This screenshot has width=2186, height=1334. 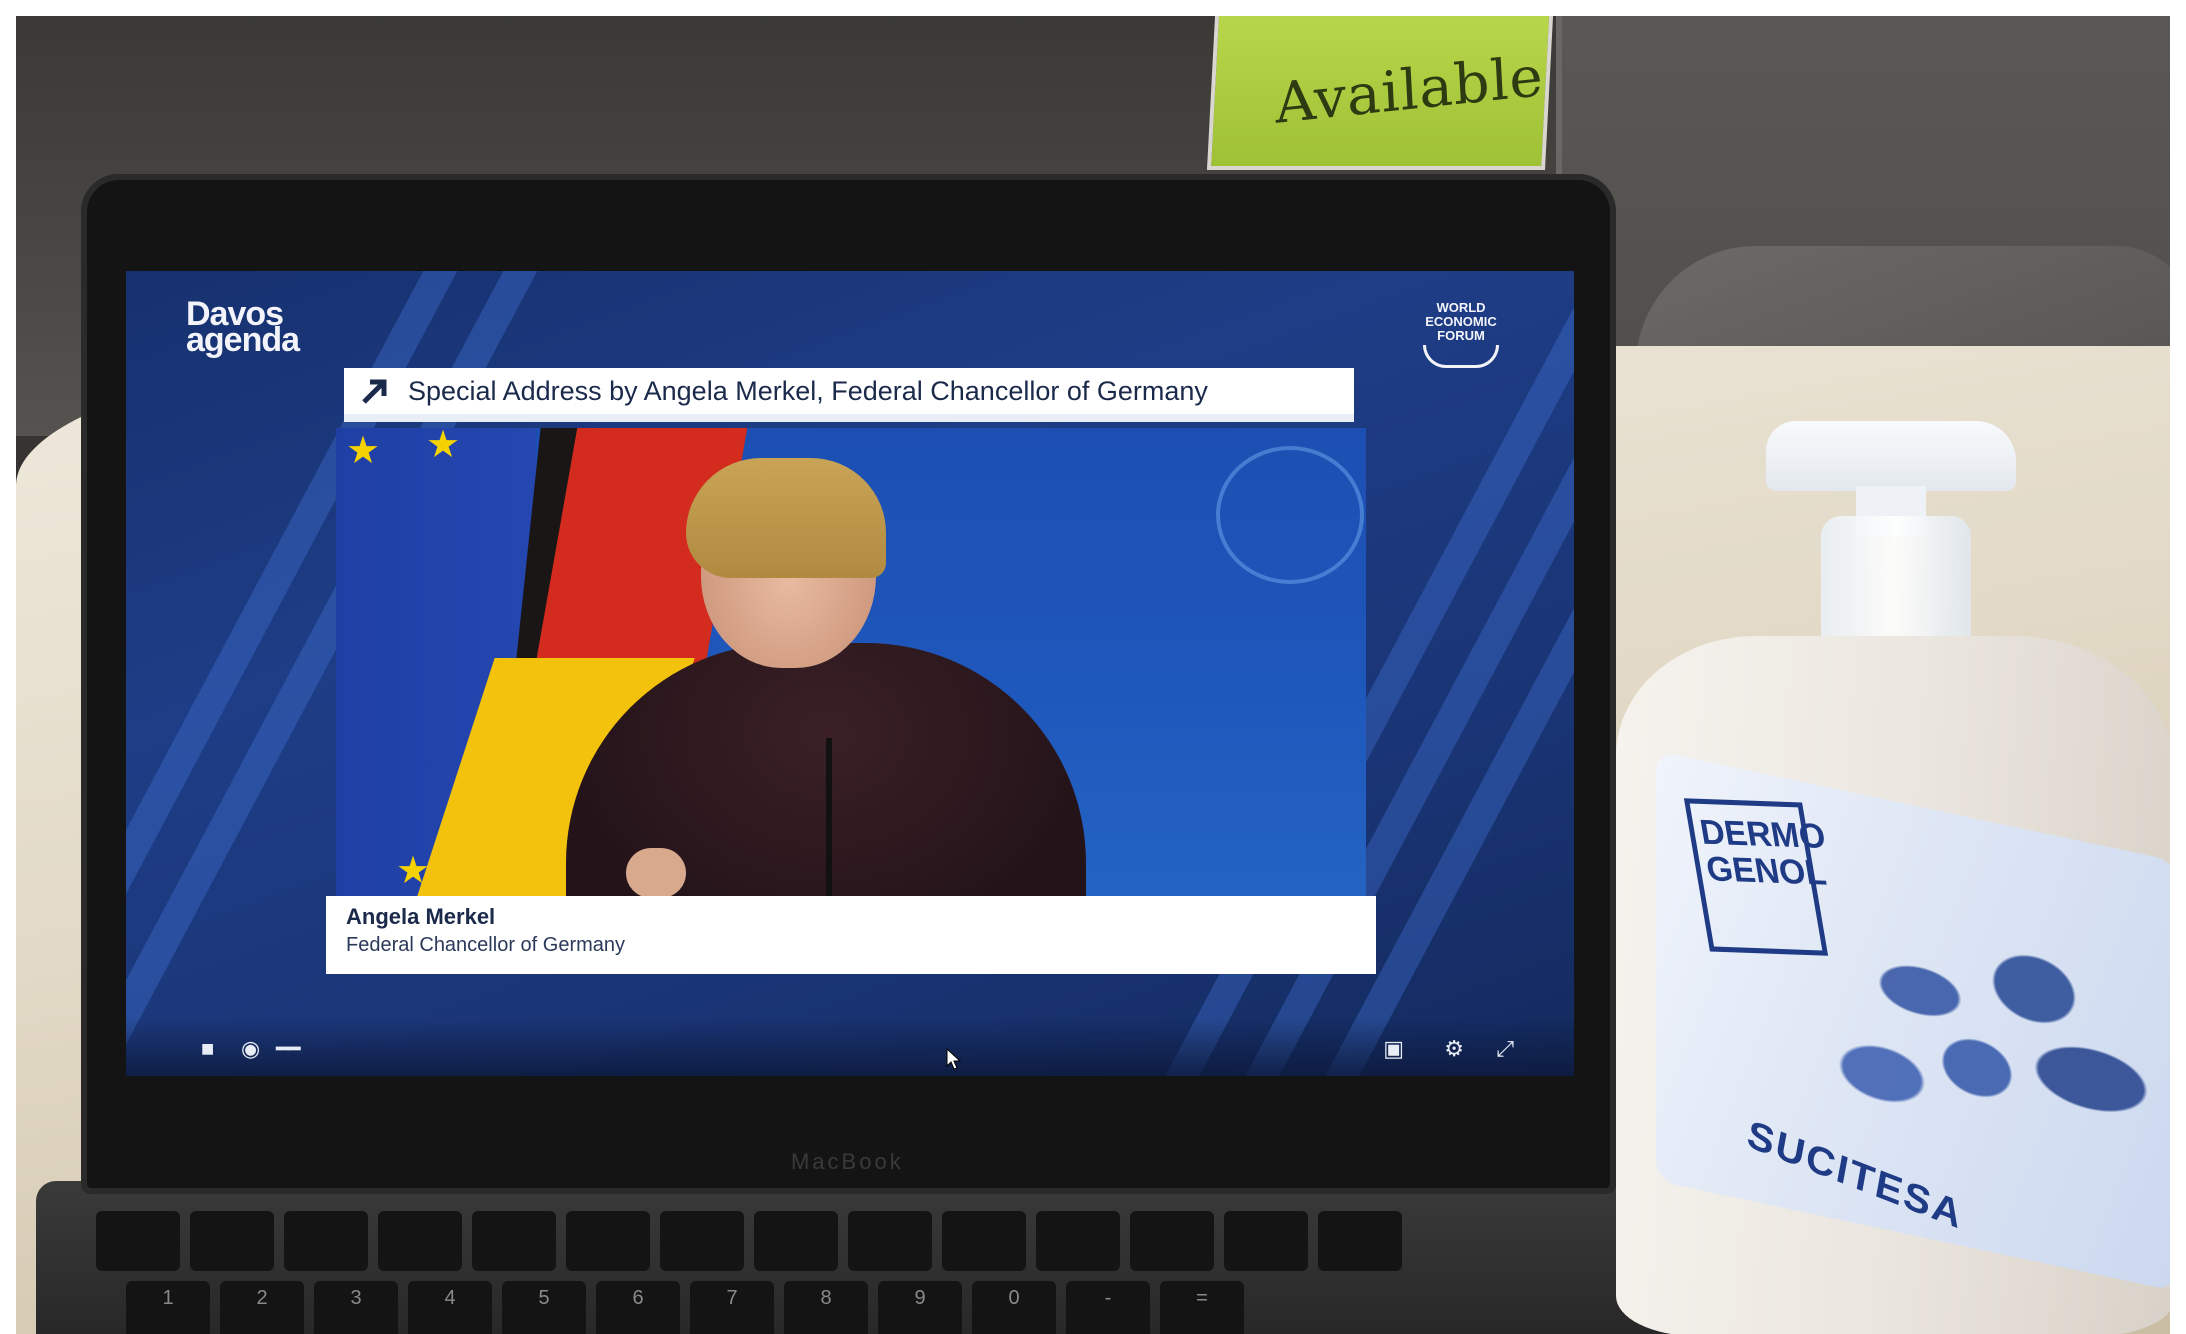 I want to click on wef-logo: WORLD ECONOMIC FORUM, so click(x=1461, y=334).